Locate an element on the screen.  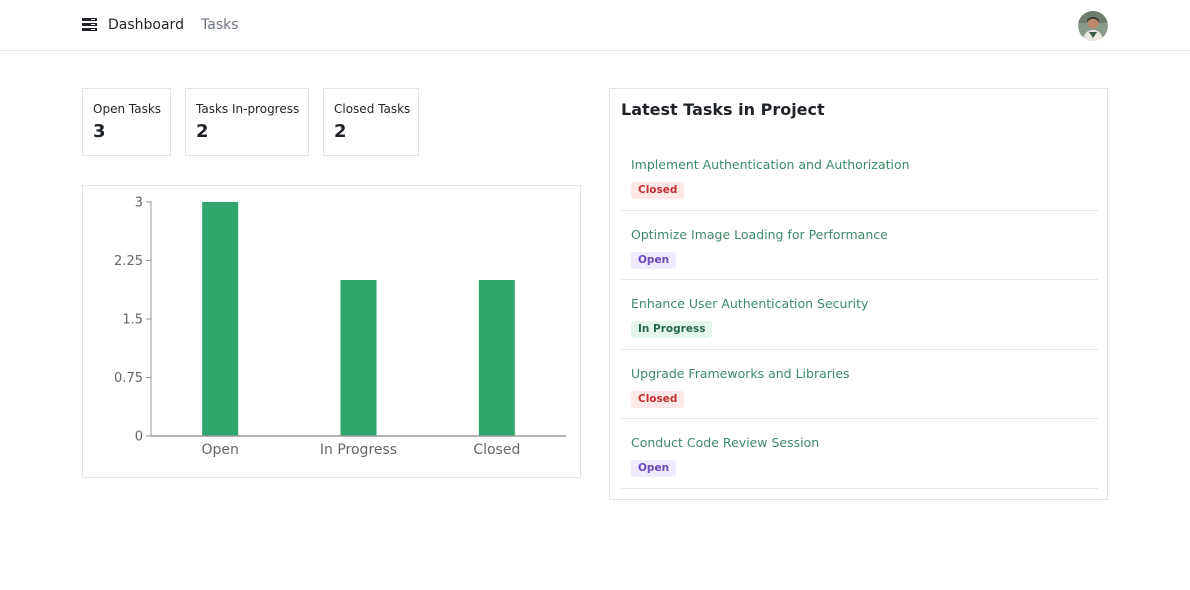
y-tick-label: 0.75 is located at coordinates (128, 378).